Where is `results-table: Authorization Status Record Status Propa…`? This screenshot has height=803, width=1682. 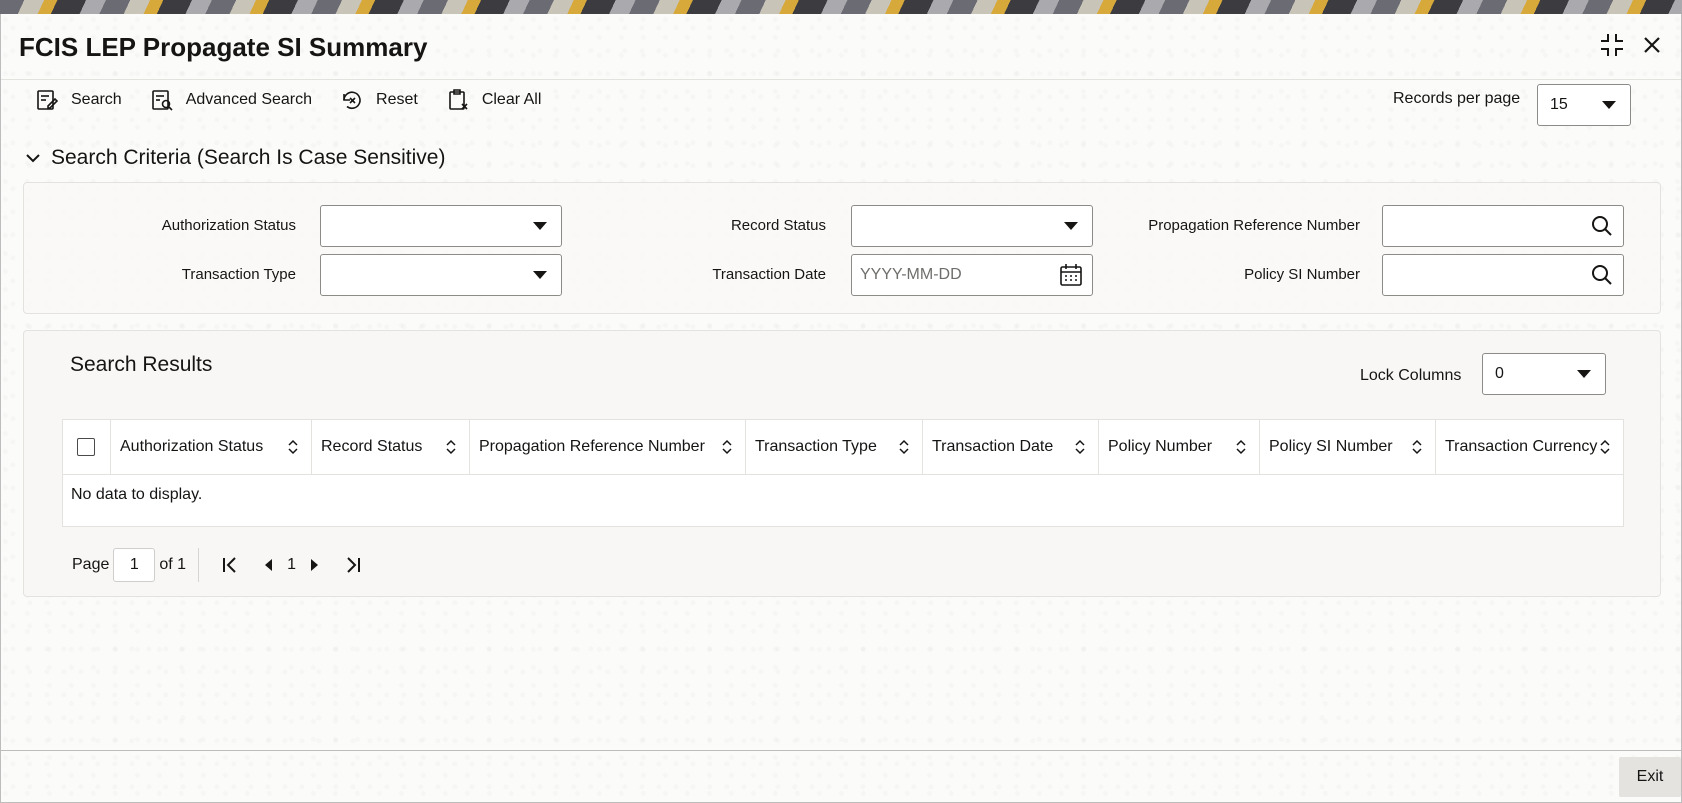
results-table: Authorization Status Record Status Propa… is located at coordinates (843, 473).